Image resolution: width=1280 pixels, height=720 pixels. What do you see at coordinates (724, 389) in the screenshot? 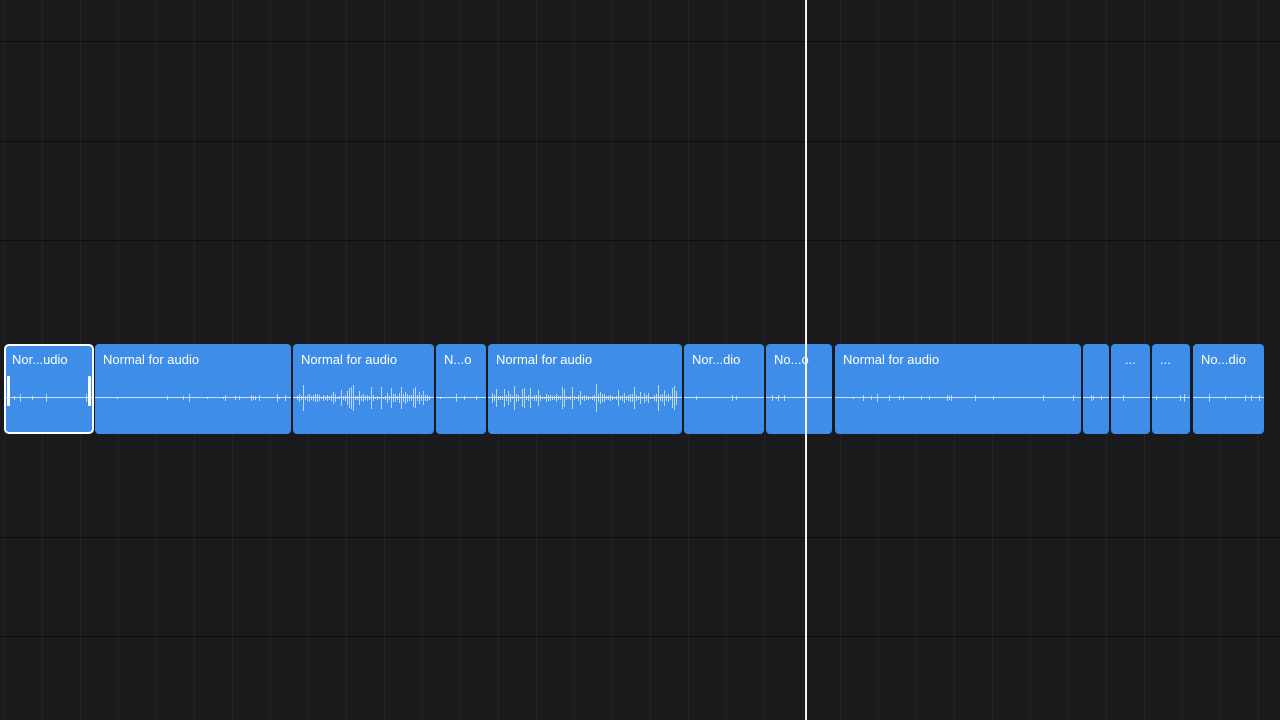
I see `audio-clip: Nor...dio` at bounding box center [724, 389].